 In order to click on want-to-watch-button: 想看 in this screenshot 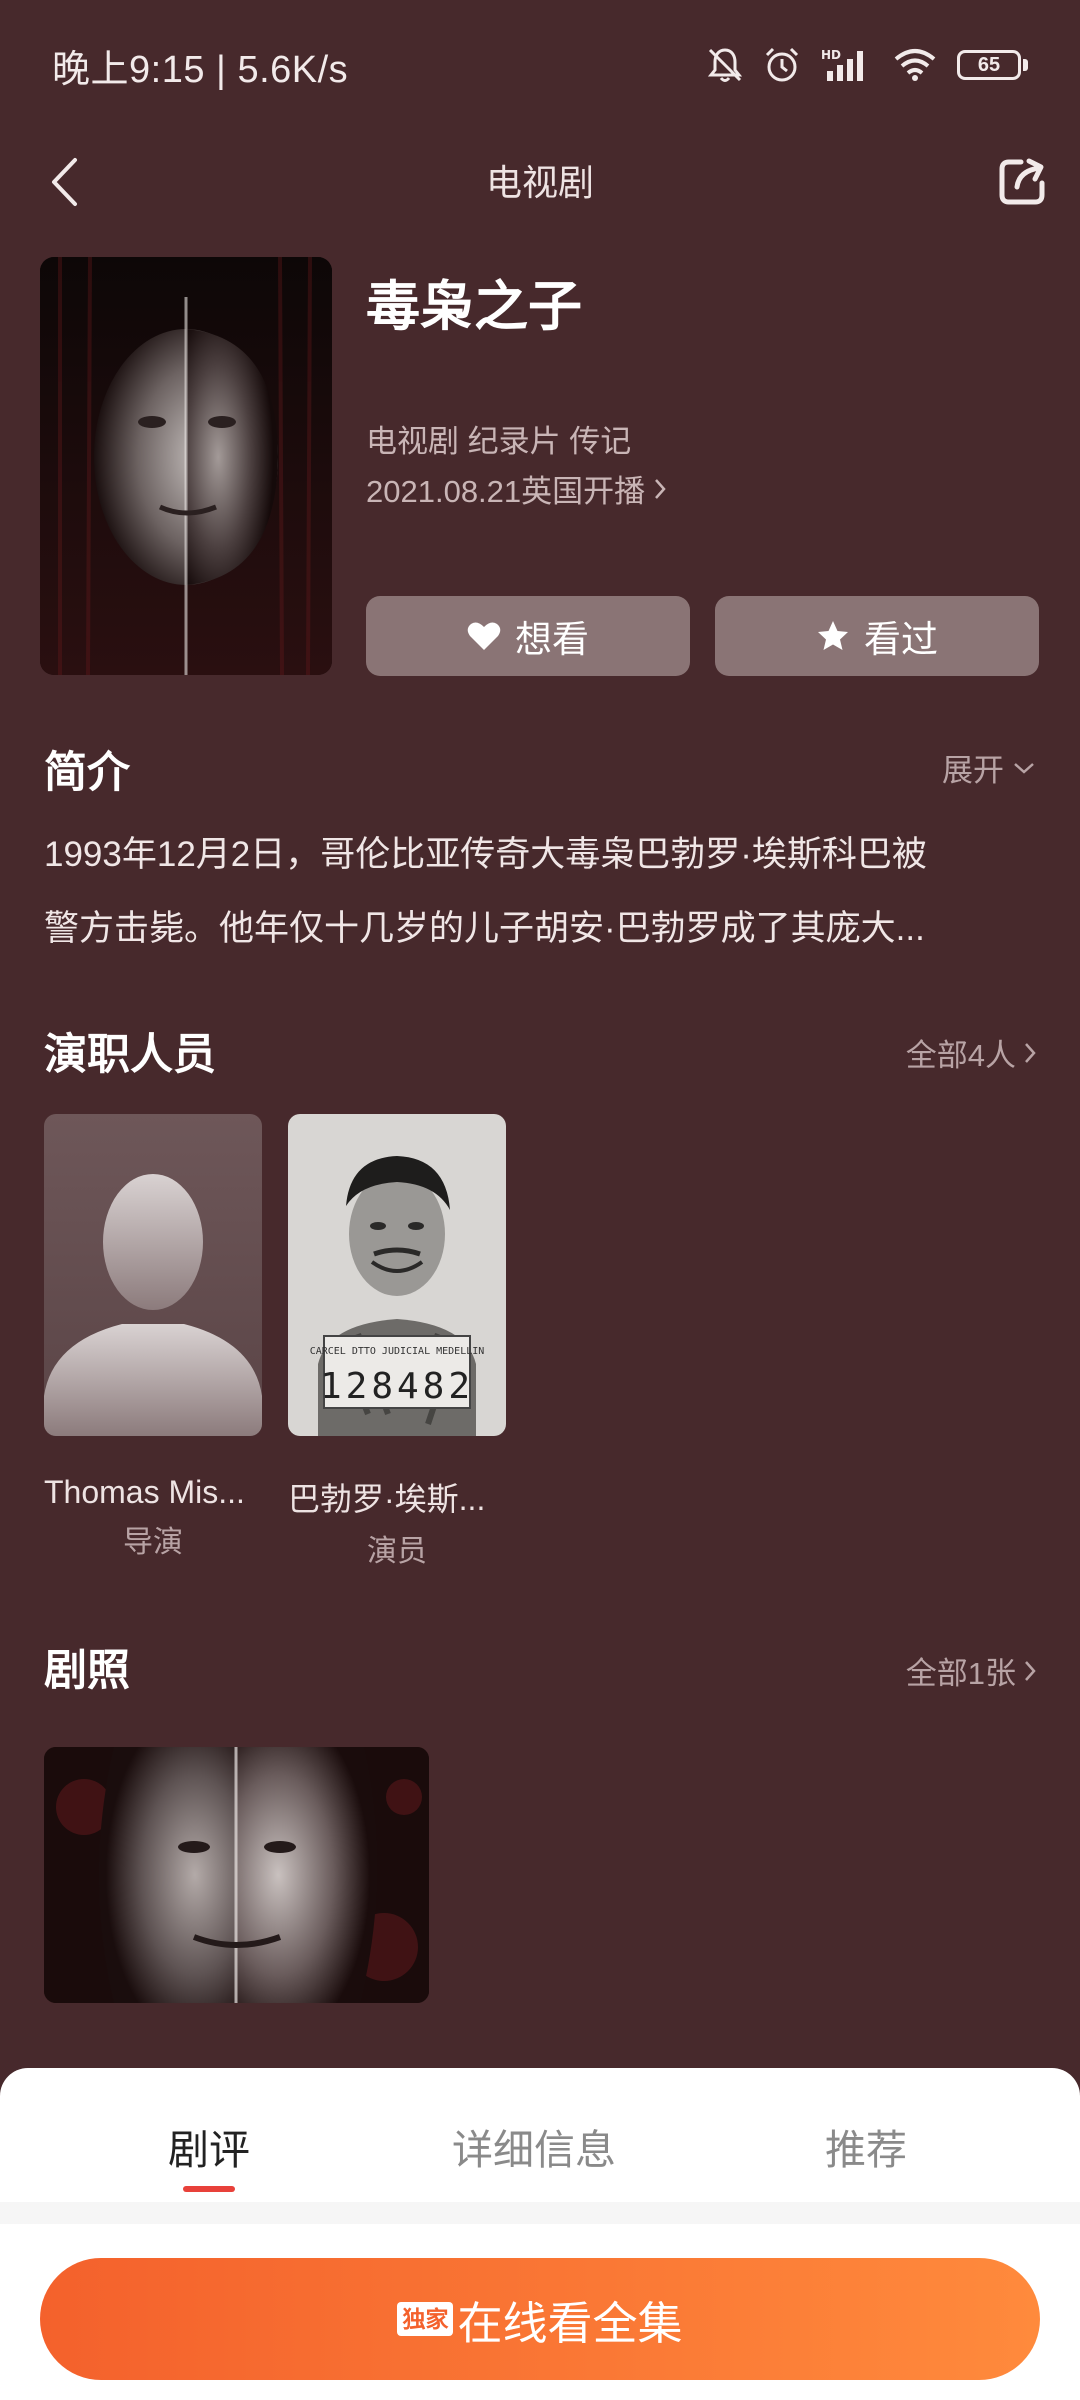, I will do `click(528, 636)`.